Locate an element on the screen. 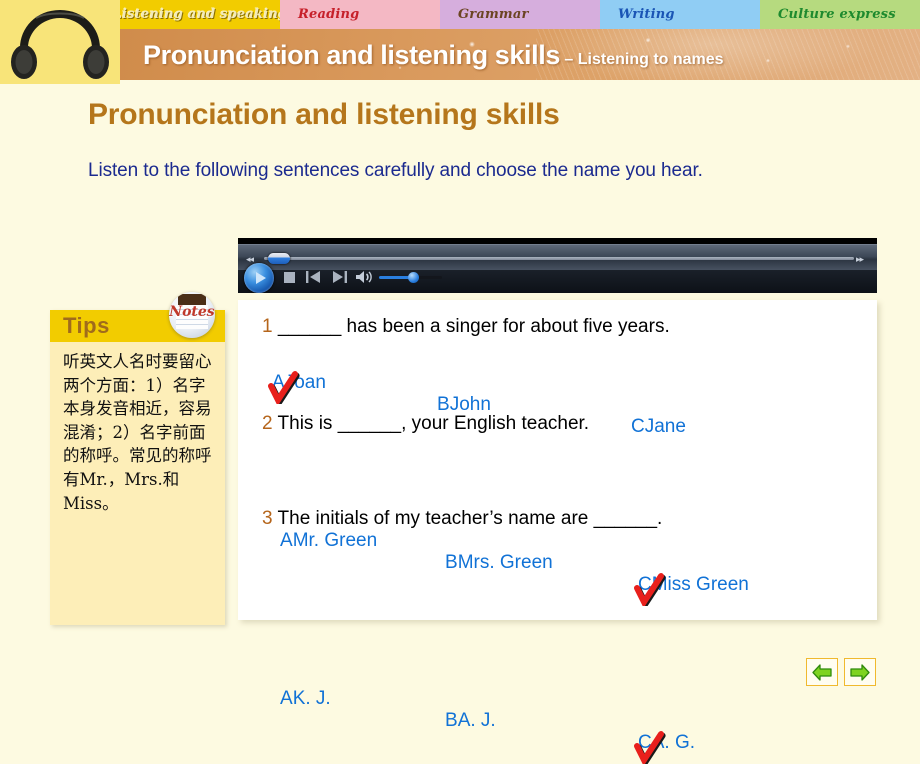 This screenshot has width=920, height=764. player-seek-strip: ◂◂ ▸▸ is located at coordinates (557, 257).